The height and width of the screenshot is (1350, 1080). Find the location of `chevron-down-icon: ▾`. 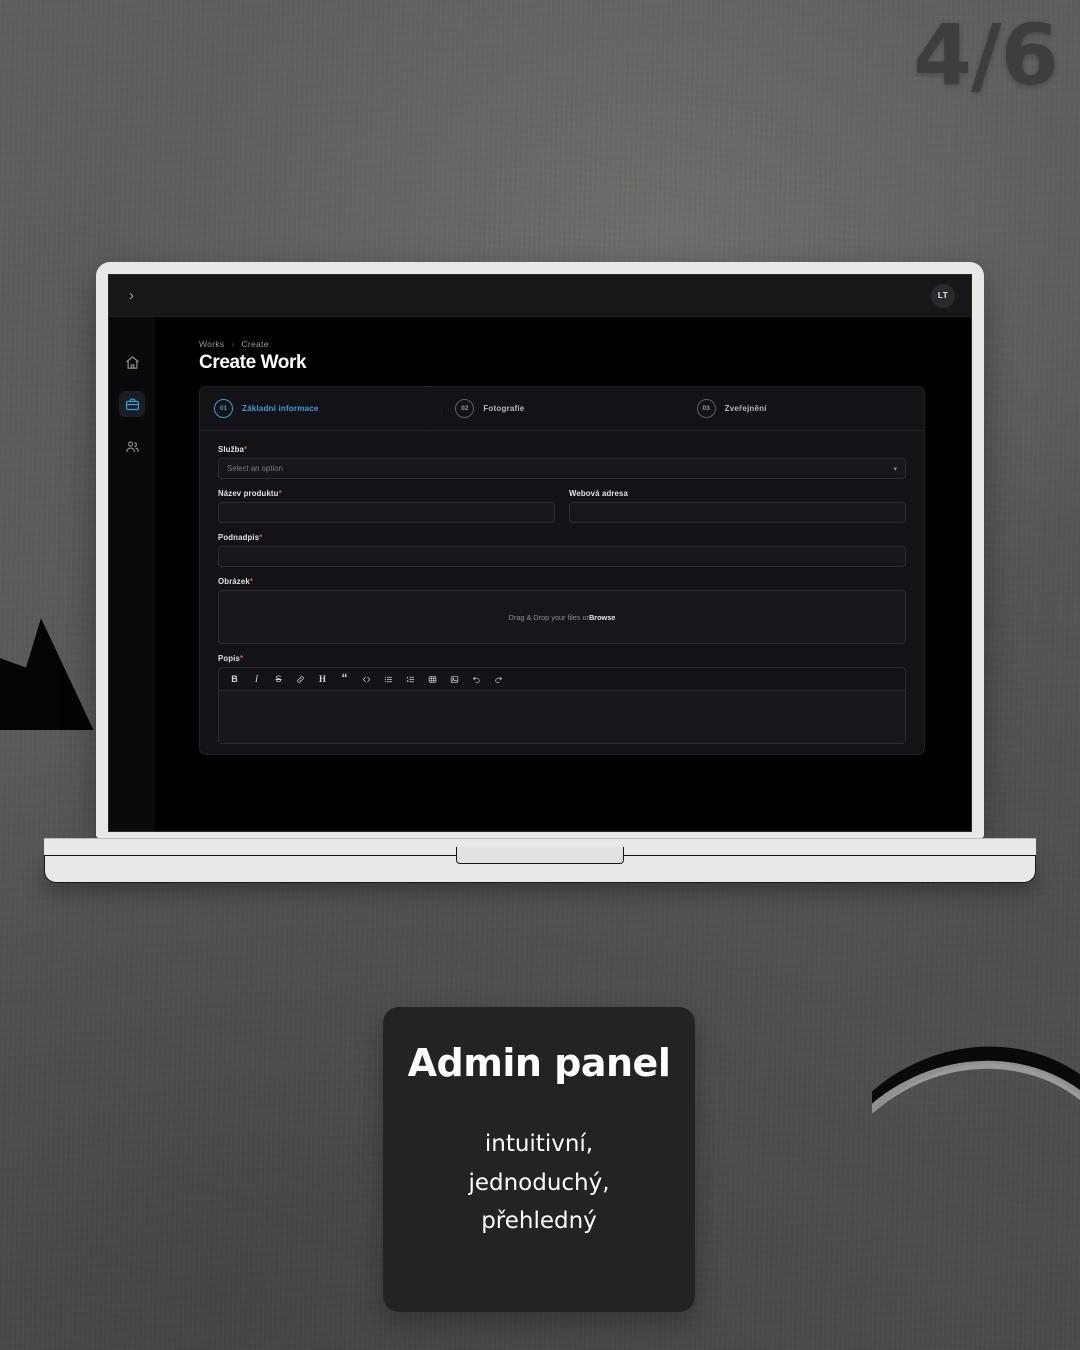

chevron-down-icon: ▾ is located at coordinates (895, 469).